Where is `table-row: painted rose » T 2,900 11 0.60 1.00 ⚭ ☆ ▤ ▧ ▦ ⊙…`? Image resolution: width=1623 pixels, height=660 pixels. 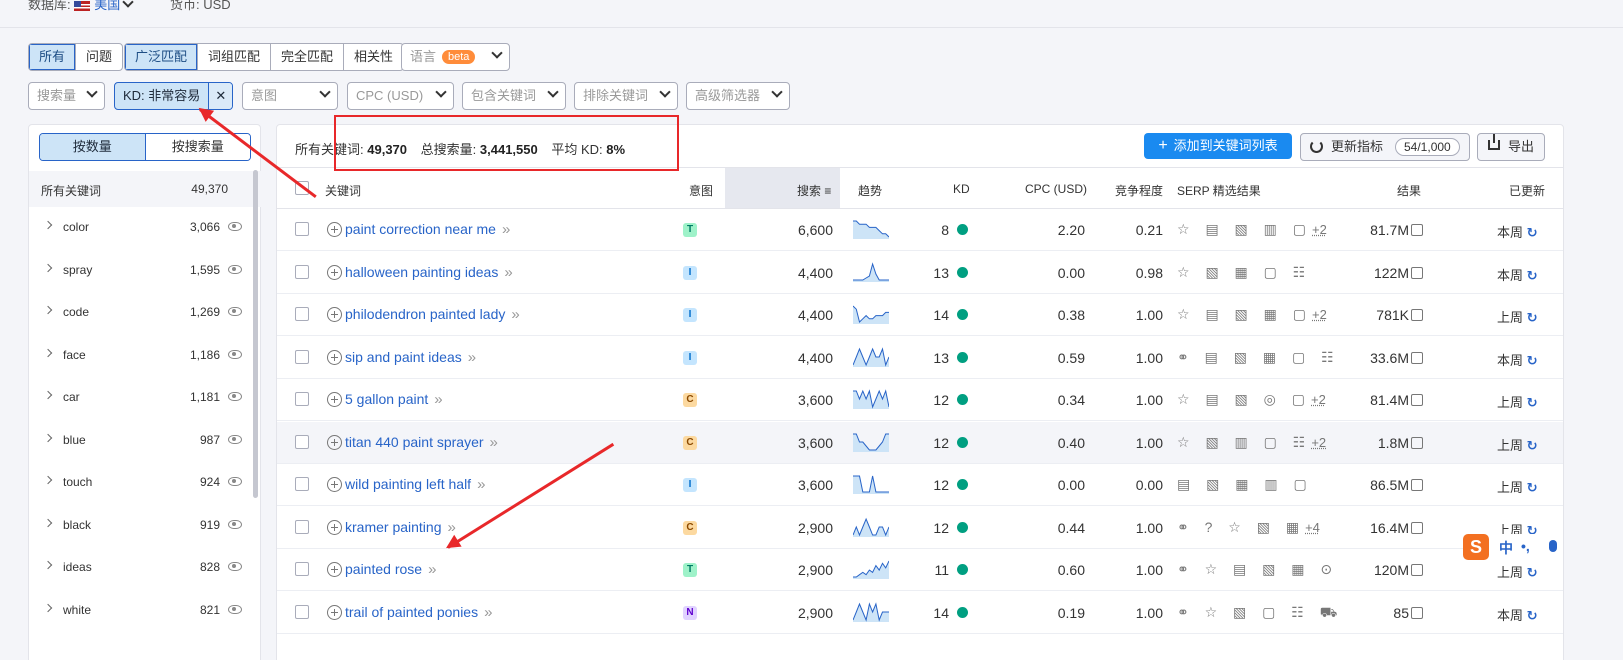
table-row: painted rose » T 2,900 11 0.60 1.00 ⚭ ☆ ▤ ▧ ▦ ⊙… is located at coordinates (920, 570).